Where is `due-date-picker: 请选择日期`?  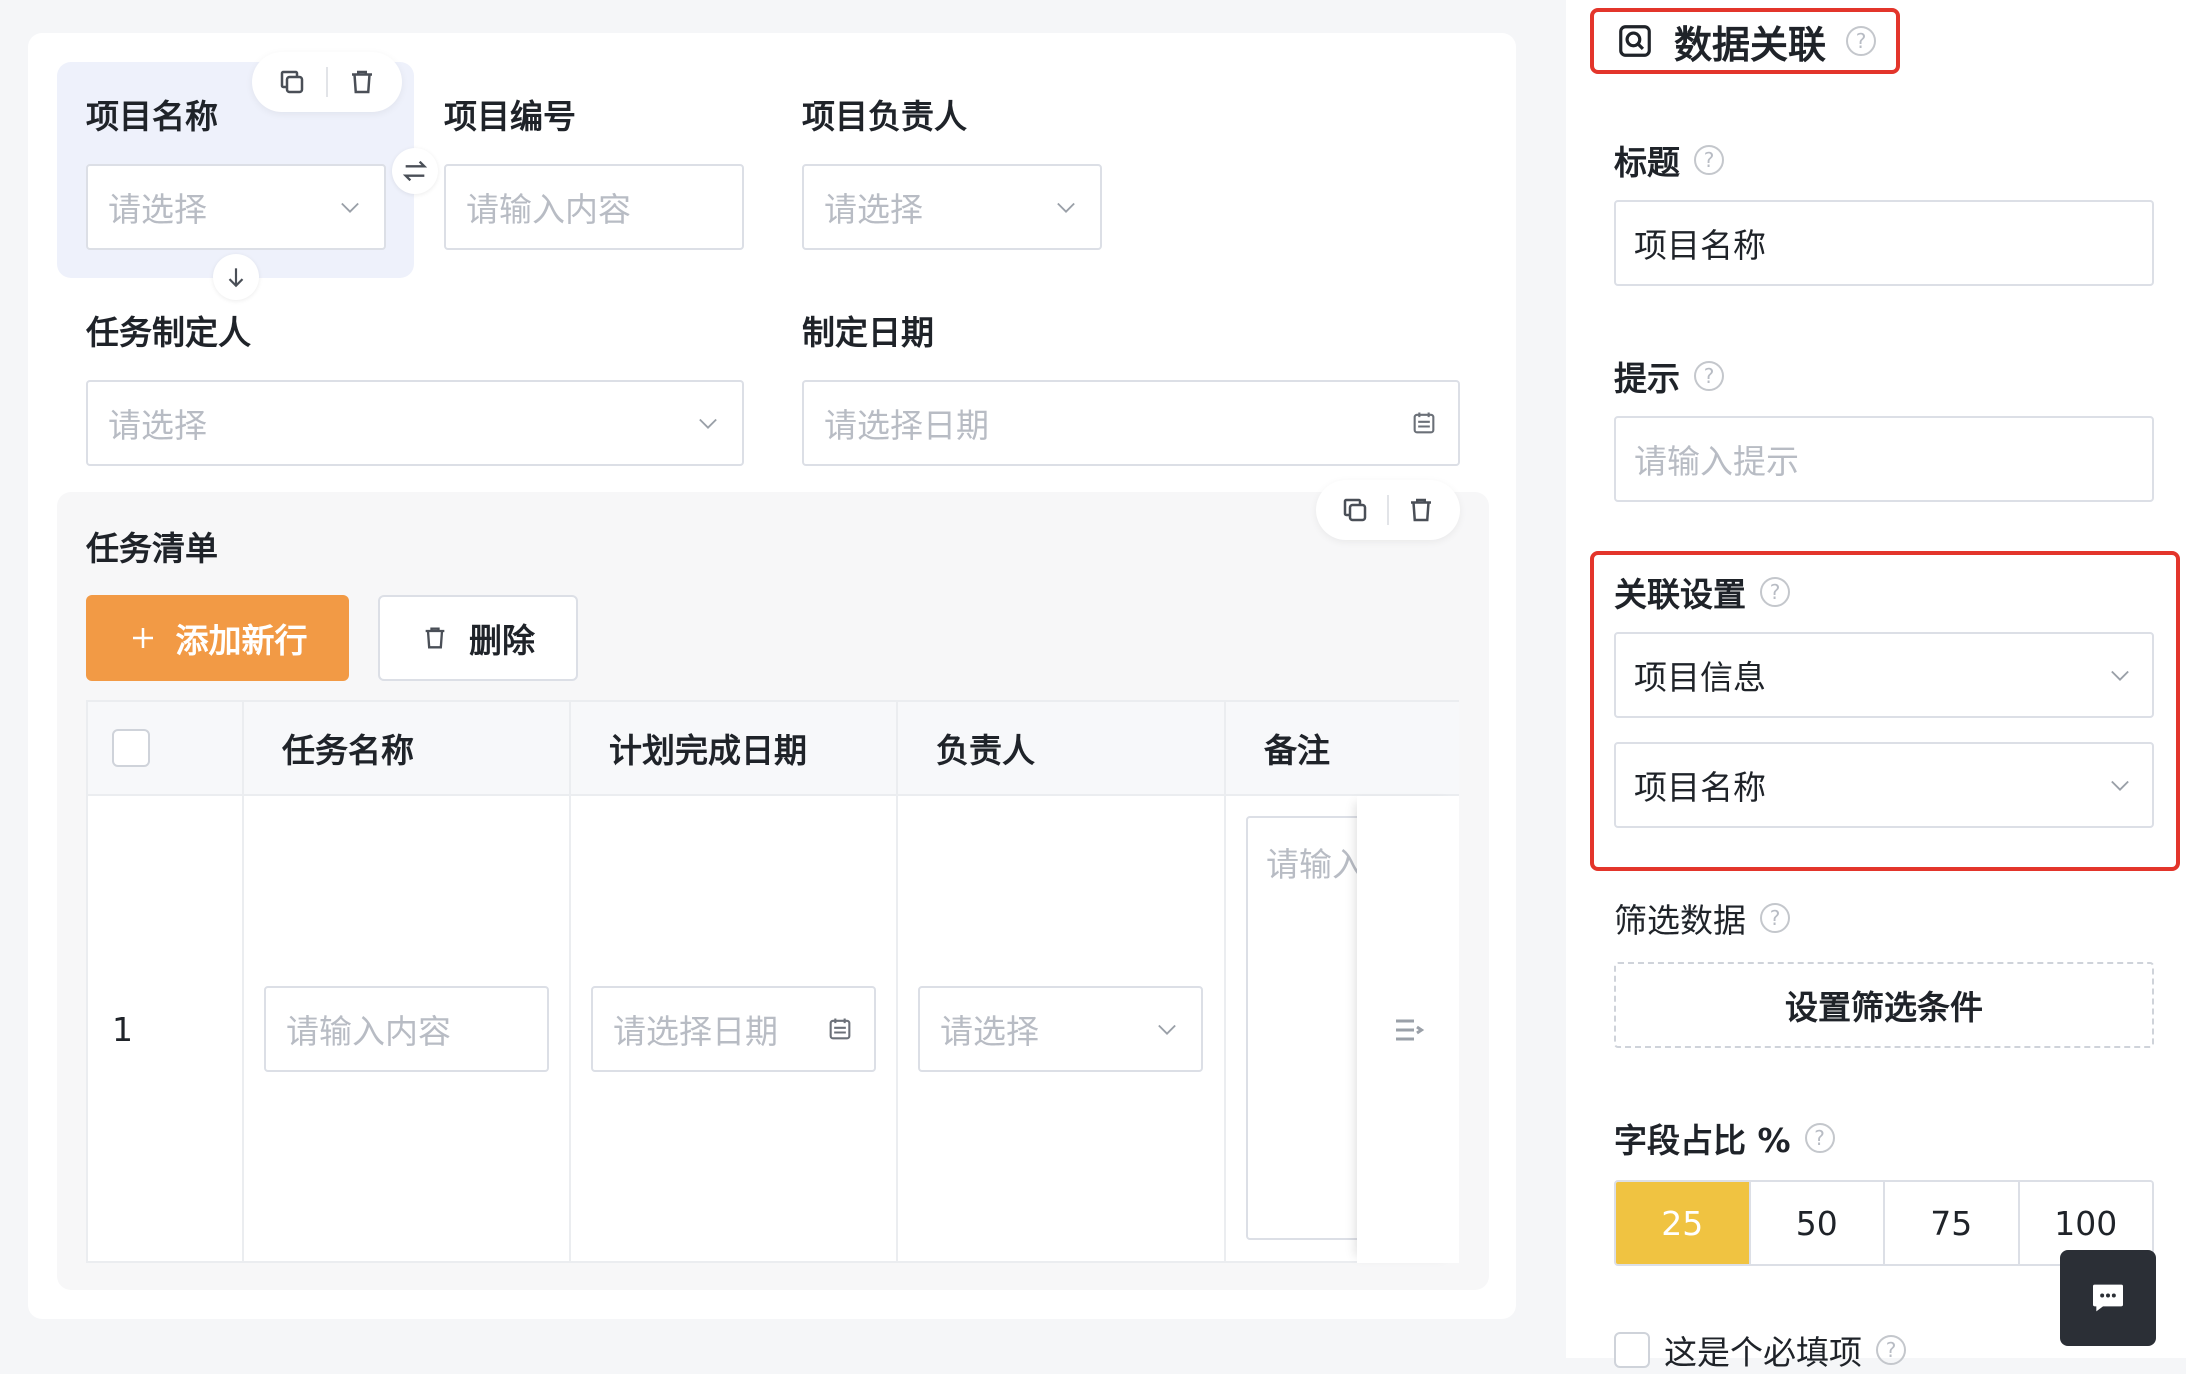 due-date-picker: 请选择日期 is located at coordinates (733, 1029).